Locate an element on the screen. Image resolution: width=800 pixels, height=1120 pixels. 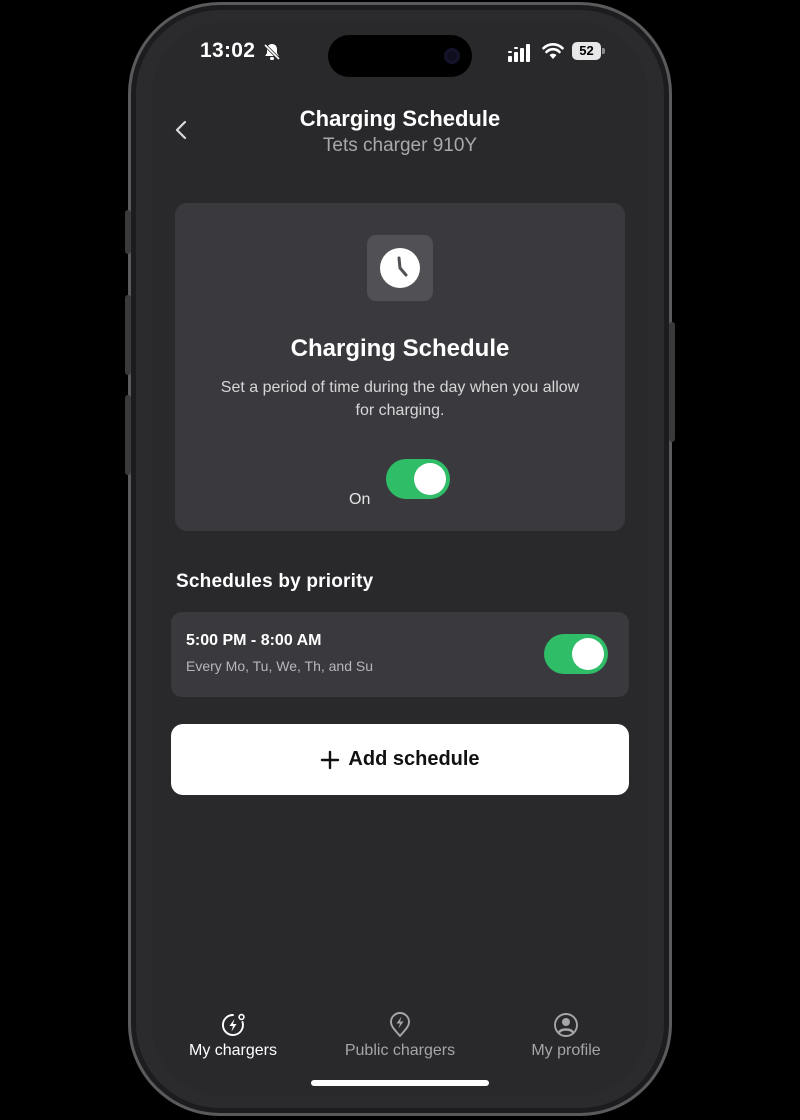
section-title: Schedules by priority is located at coordinates (275, 581).